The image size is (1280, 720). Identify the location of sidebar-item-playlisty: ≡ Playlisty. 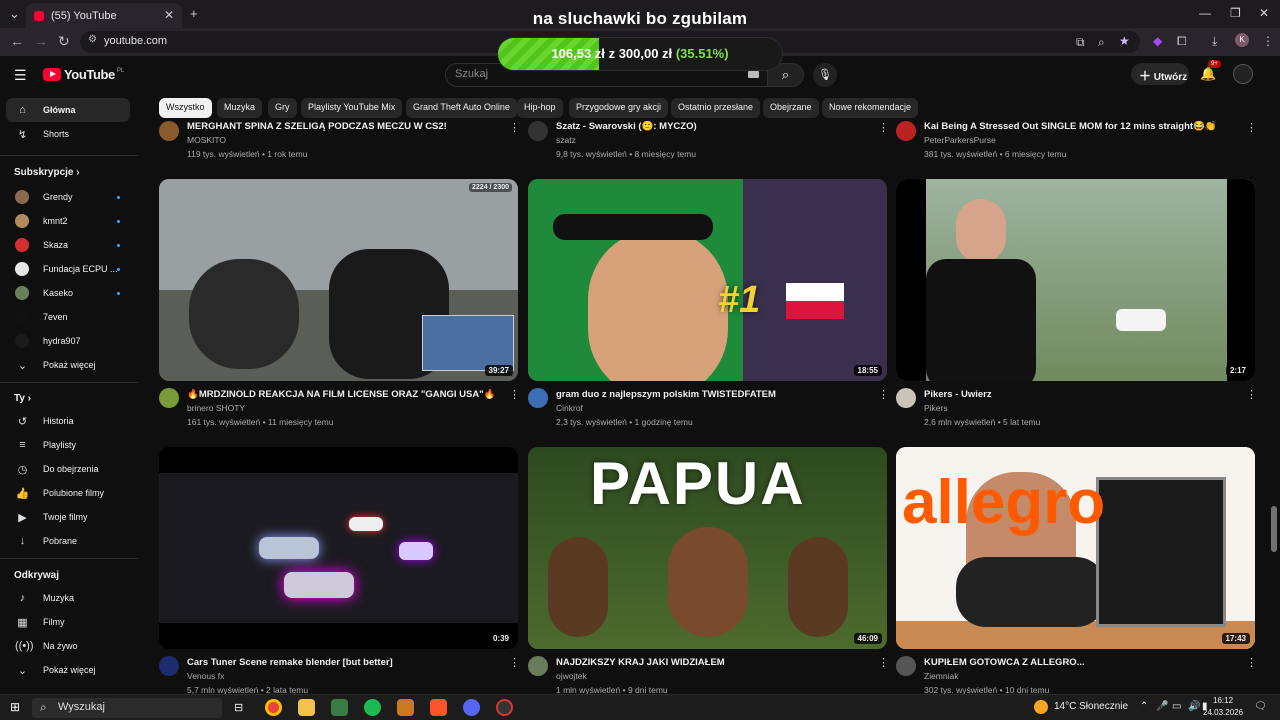
(68, 445).